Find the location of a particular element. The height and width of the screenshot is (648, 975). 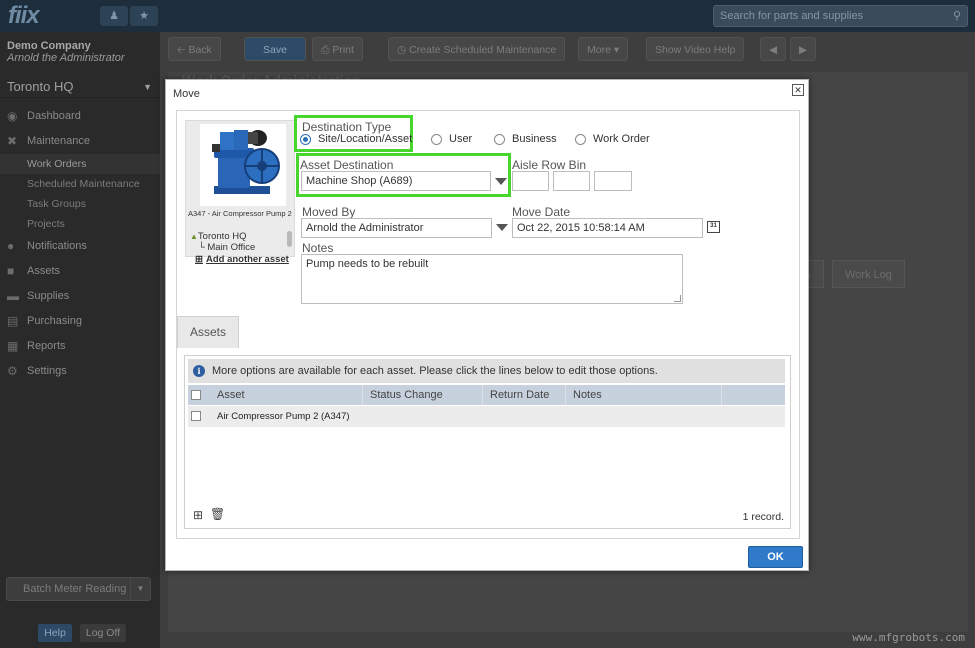

building-icon: ■ is located at coordinates (11, 271).